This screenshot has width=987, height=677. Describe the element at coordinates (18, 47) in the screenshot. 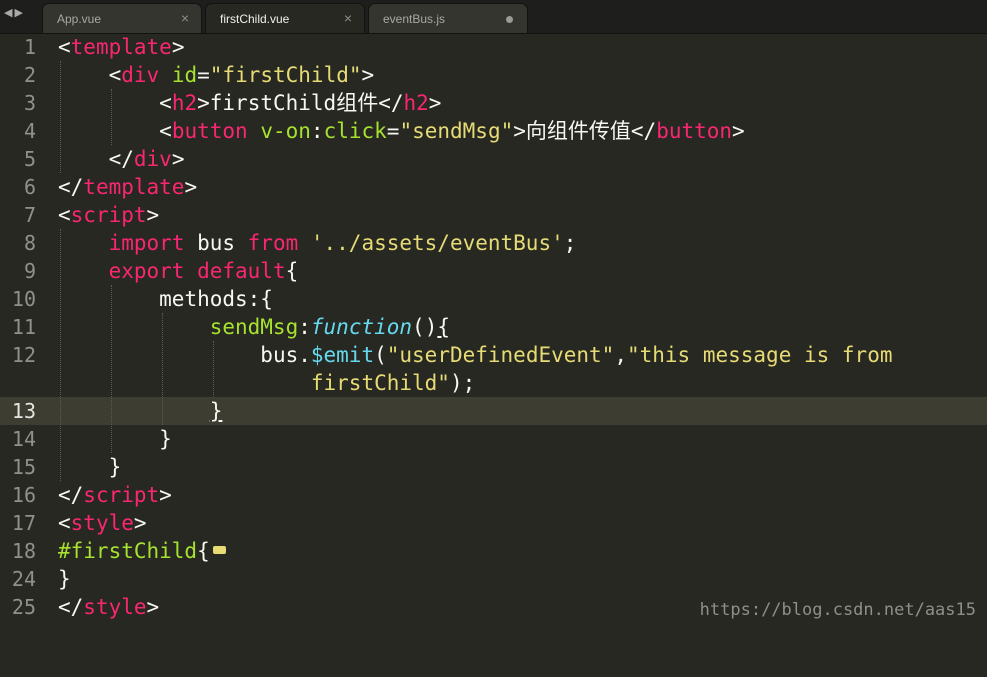

I see `line-number: 1` at that location.